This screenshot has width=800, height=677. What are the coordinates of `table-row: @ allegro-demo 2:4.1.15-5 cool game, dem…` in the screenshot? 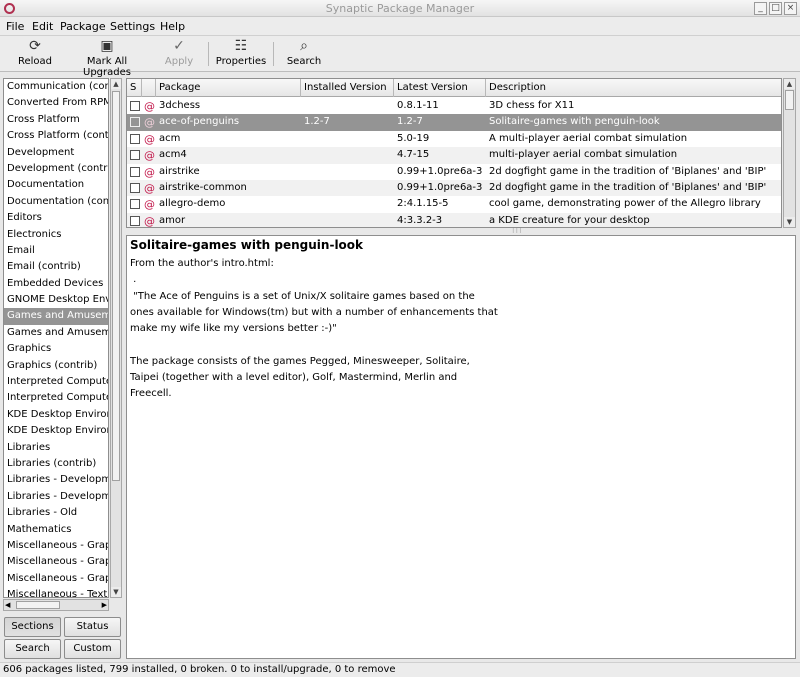 It's located at (454, 204).